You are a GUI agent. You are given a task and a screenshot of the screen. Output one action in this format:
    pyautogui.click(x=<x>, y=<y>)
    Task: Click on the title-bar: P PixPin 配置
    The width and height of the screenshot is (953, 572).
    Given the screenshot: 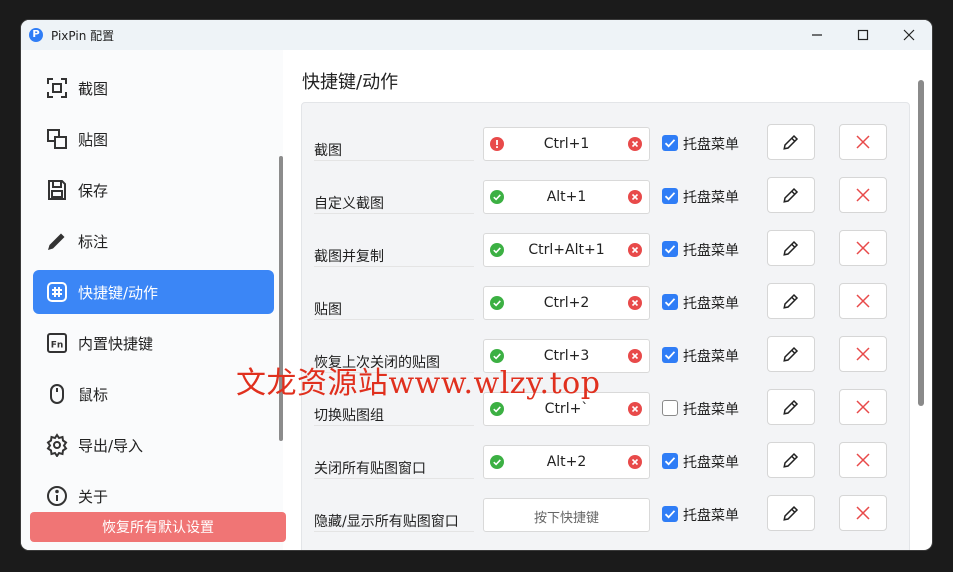 What is the action you would take?
    pyautogui.click(x=476, y=35)
    